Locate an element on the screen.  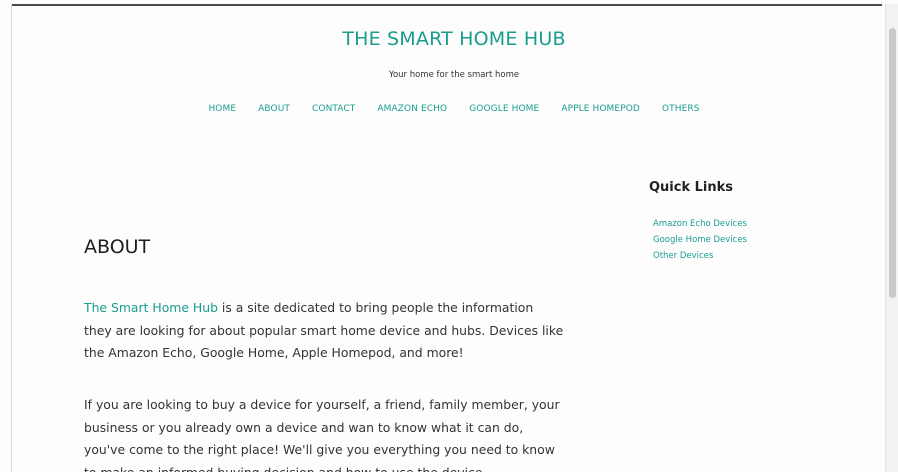
vertical-scrollbar is located at coordinates (891, 238).